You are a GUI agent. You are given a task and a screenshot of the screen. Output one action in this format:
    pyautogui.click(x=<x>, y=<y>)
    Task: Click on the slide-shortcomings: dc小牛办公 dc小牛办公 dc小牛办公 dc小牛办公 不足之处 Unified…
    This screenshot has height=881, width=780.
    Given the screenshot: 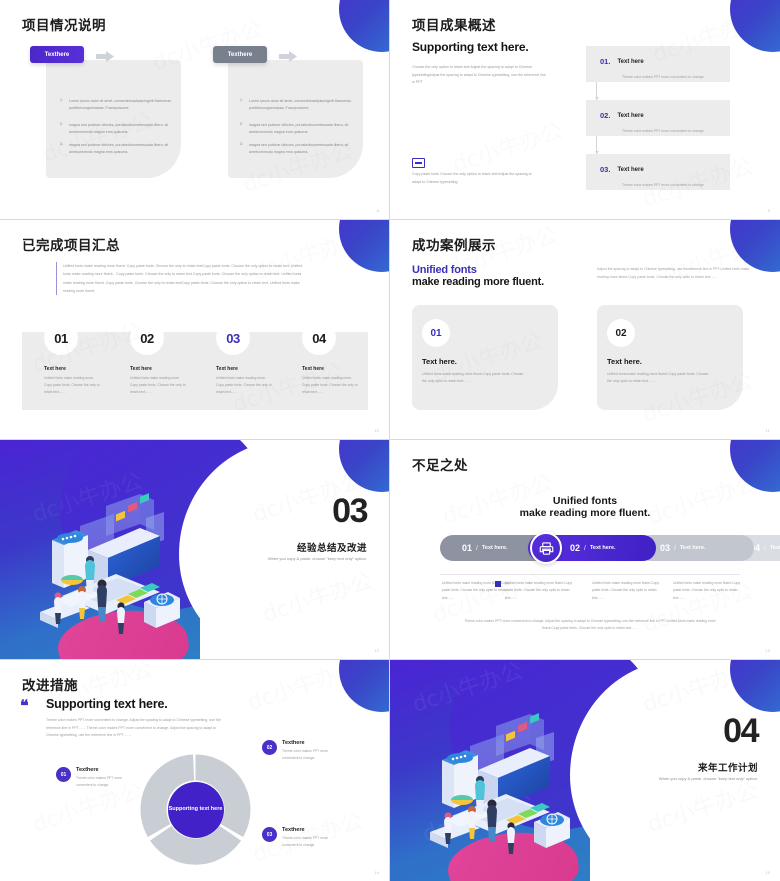 What is the action you would take?
    pyautogui.click(x=585, y=550)
    